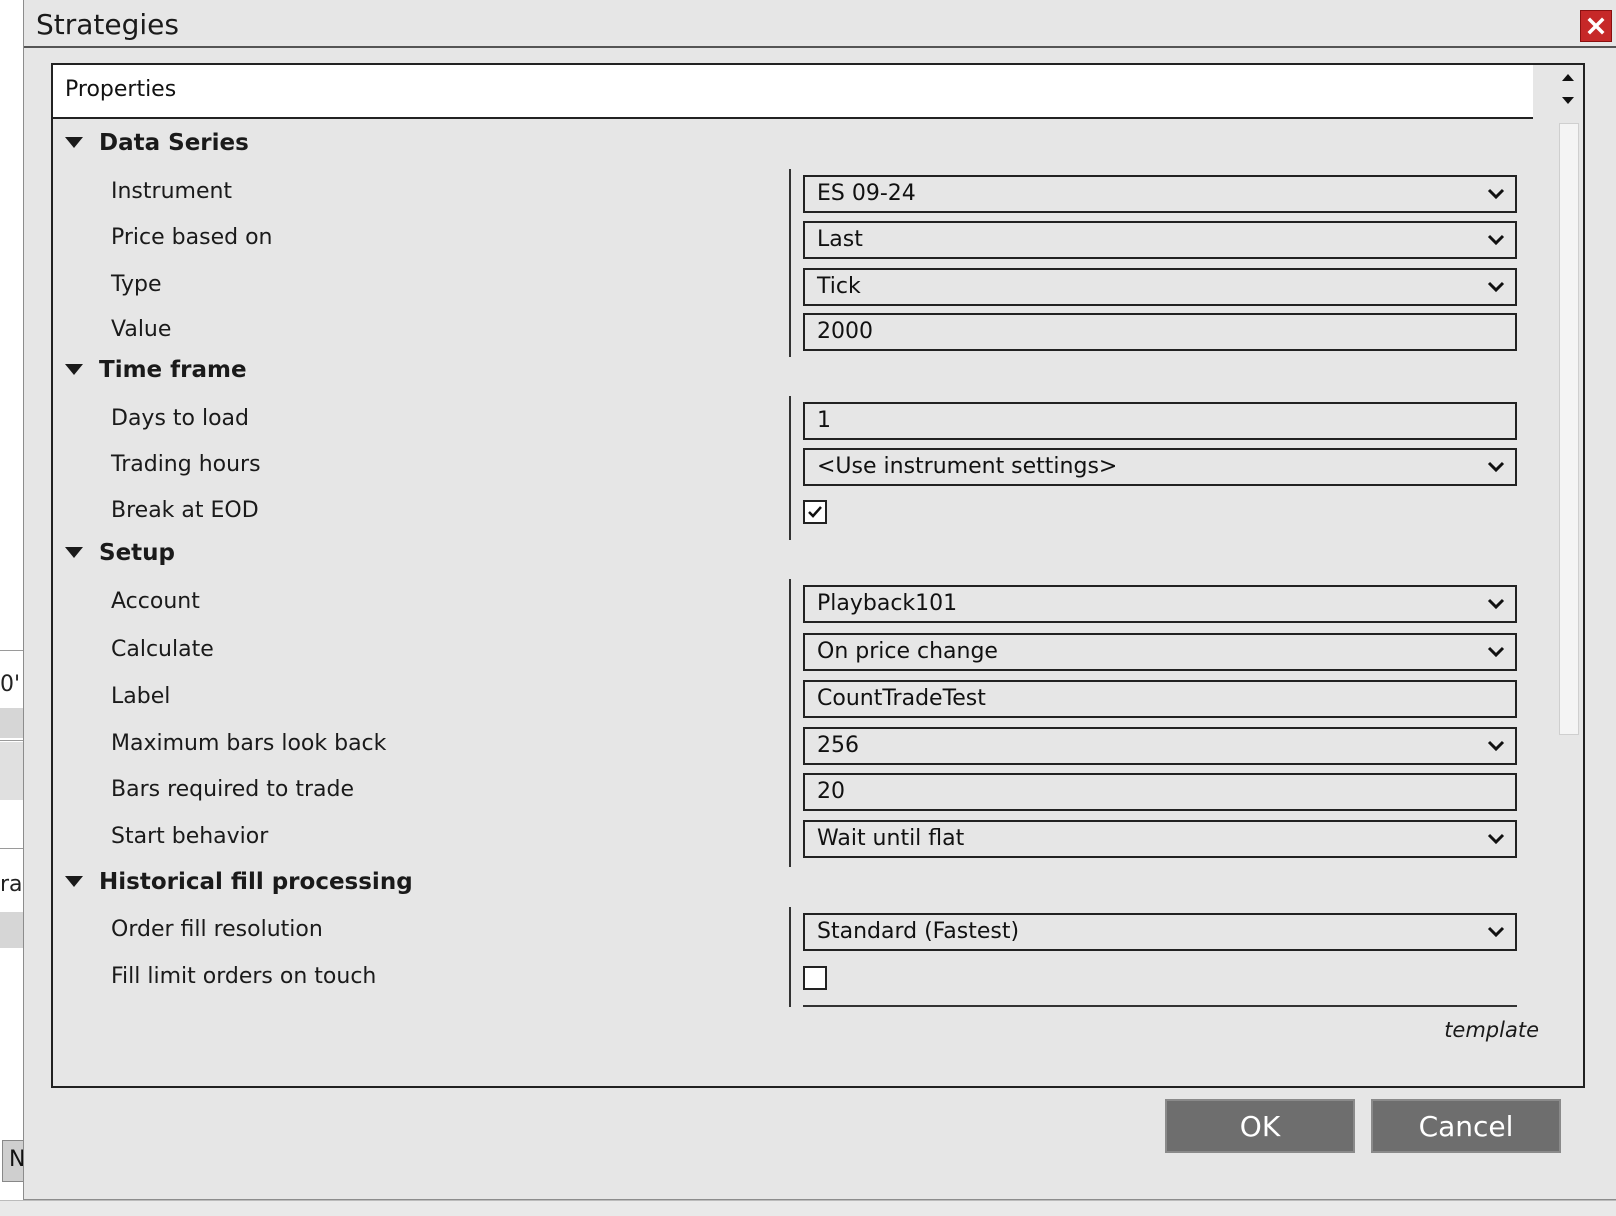  What do you see at coordinates (793, 744) in the screenshot?
I see `property-row-maximum-bars-look-back: Maximum bars look back 256` at bounding box center [793, 744].